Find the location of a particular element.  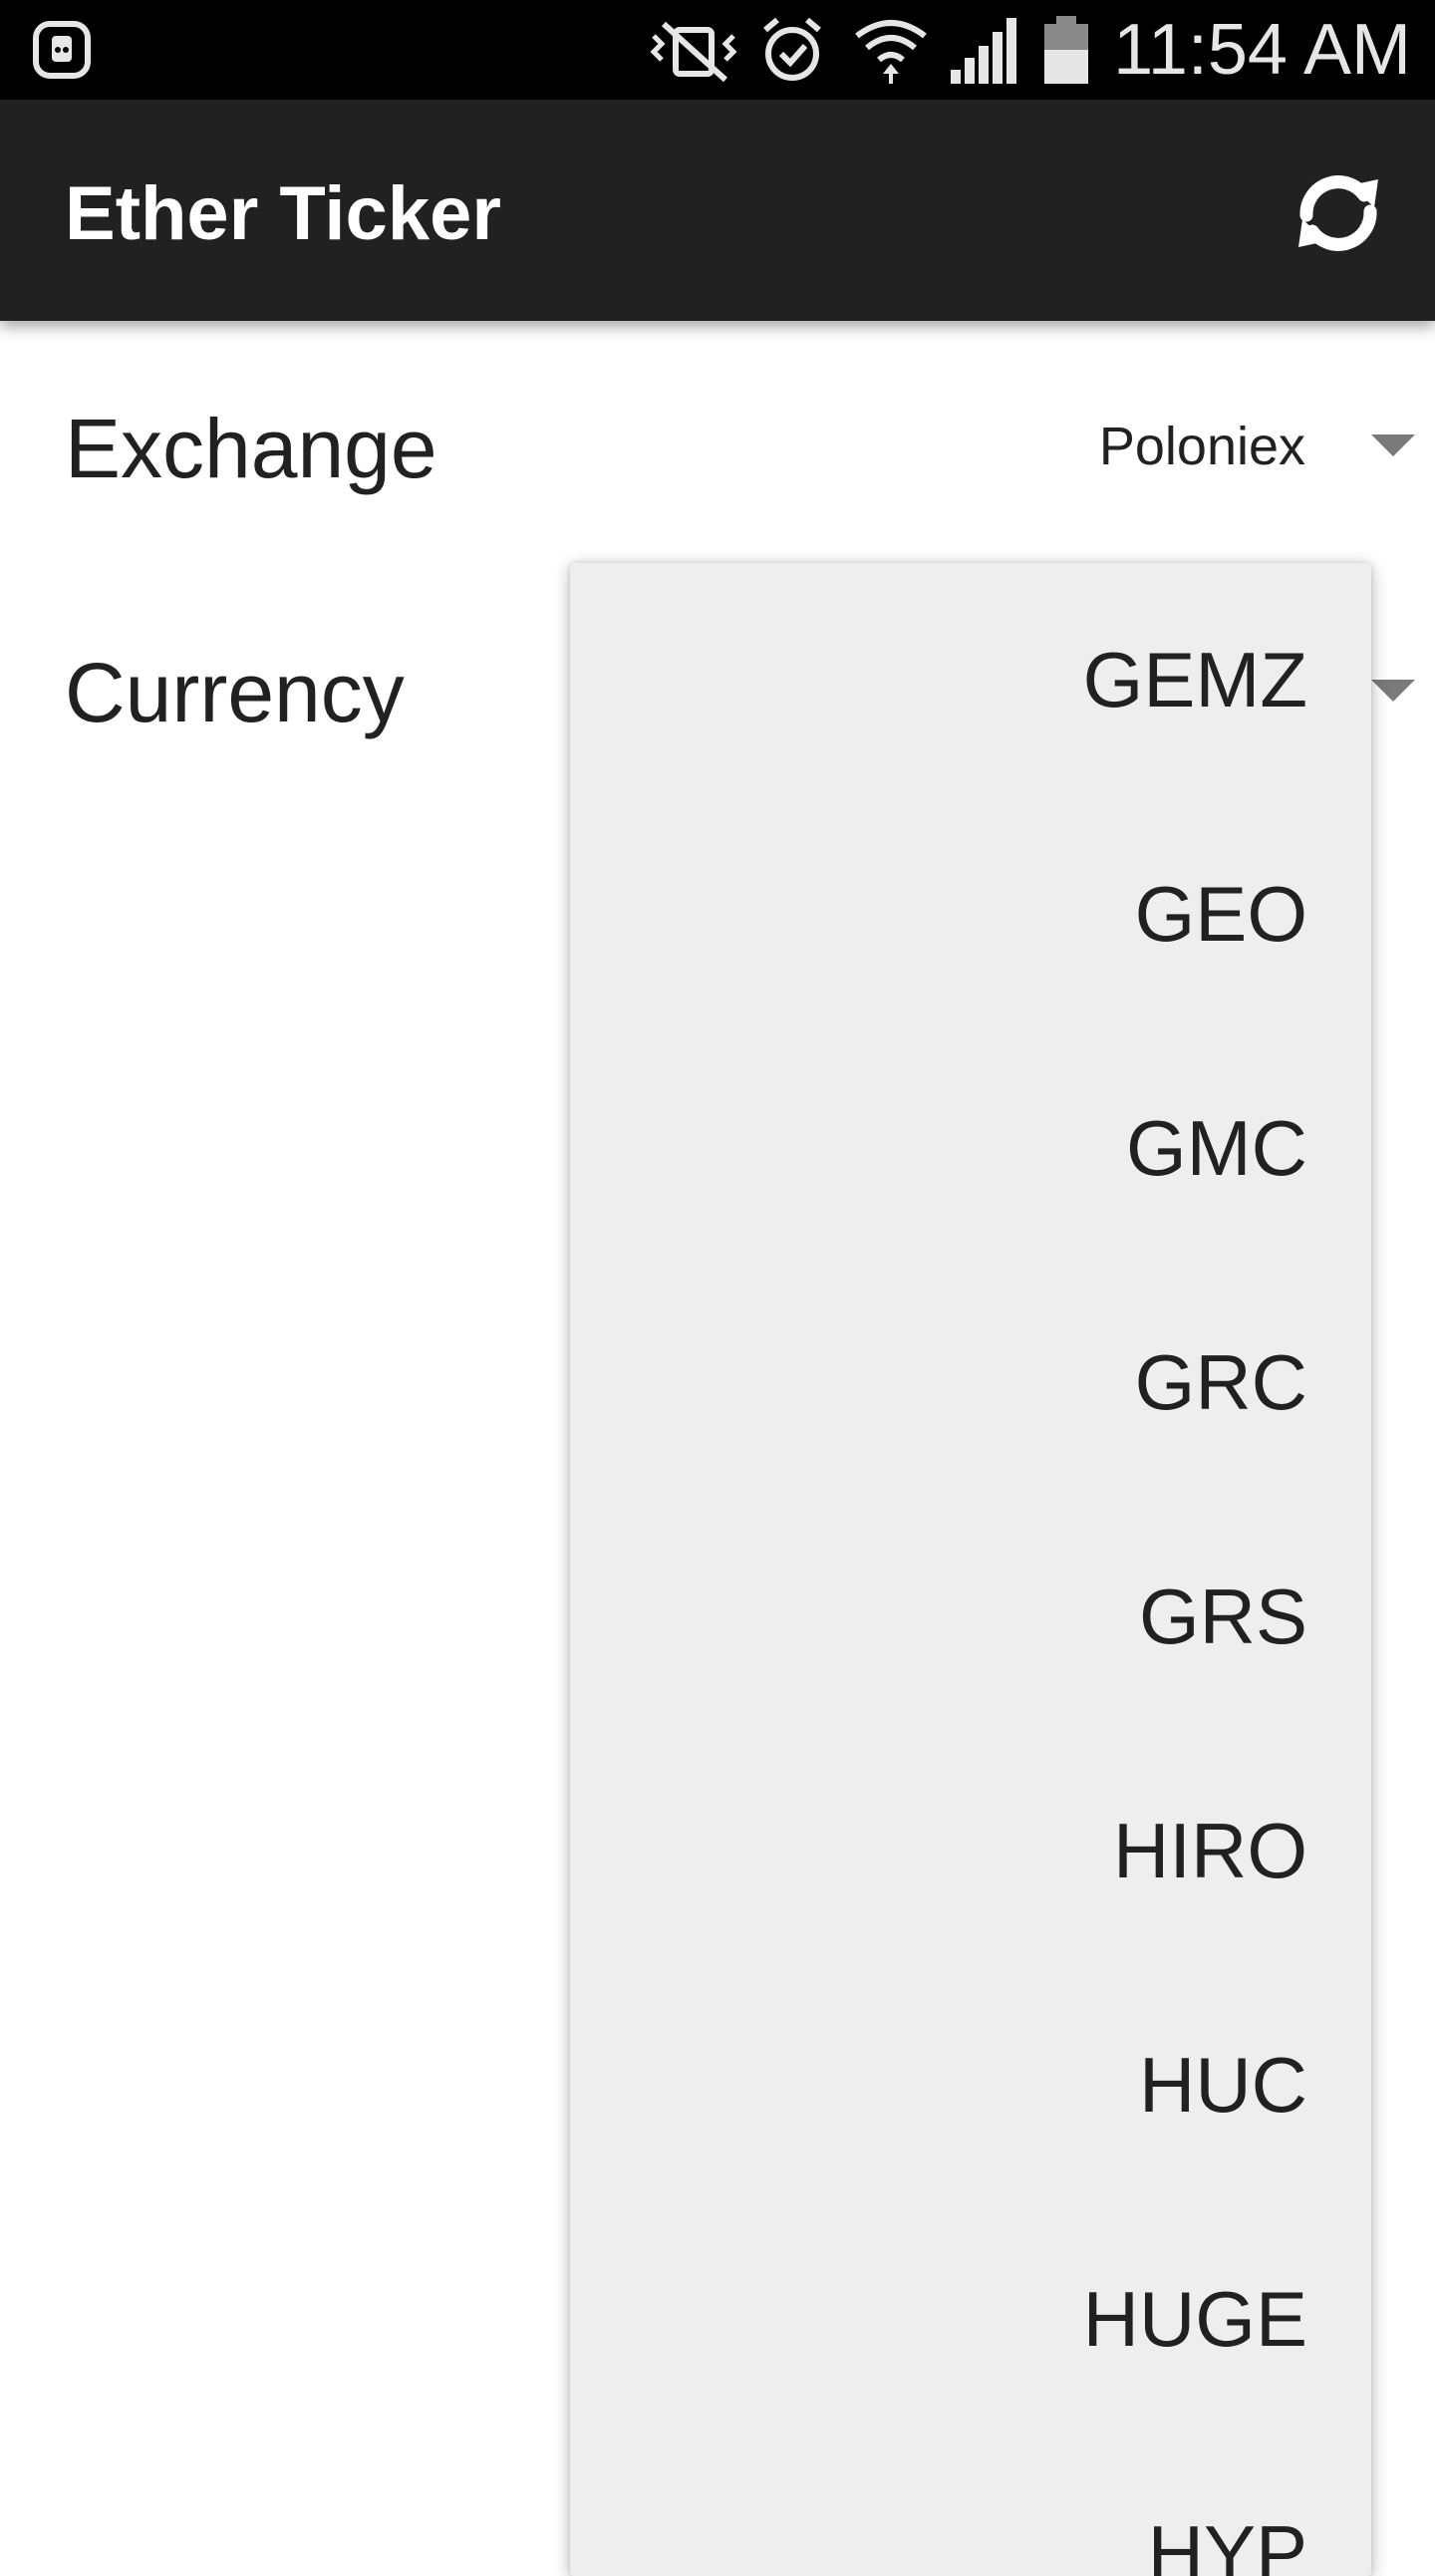

signal-icon is located at coordinates (983, 51).